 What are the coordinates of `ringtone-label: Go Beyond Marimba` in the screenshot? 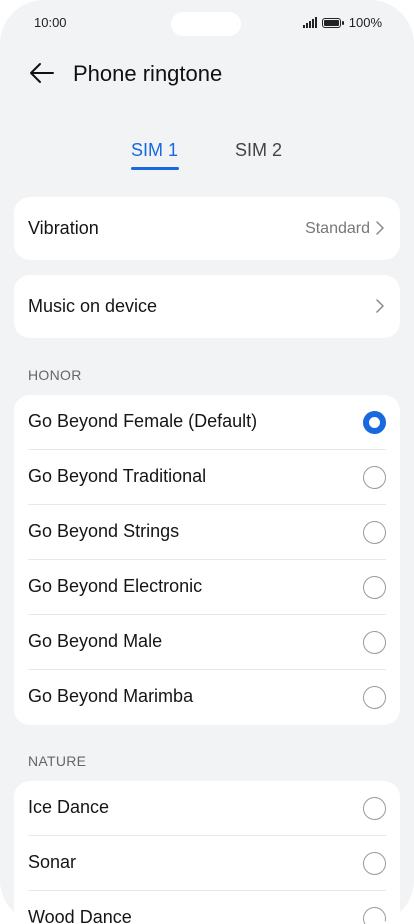 It's located at (110, 696).